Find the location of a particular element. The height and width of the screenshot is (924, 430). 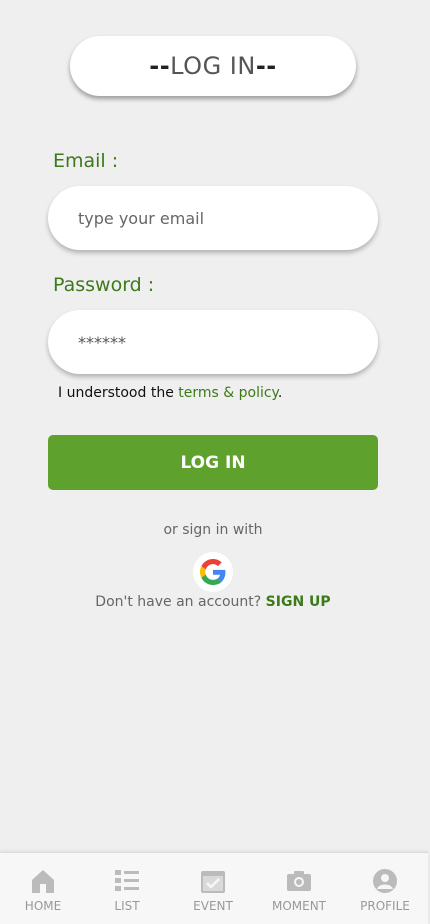

profile-icon is located at coordinates (385, 881).